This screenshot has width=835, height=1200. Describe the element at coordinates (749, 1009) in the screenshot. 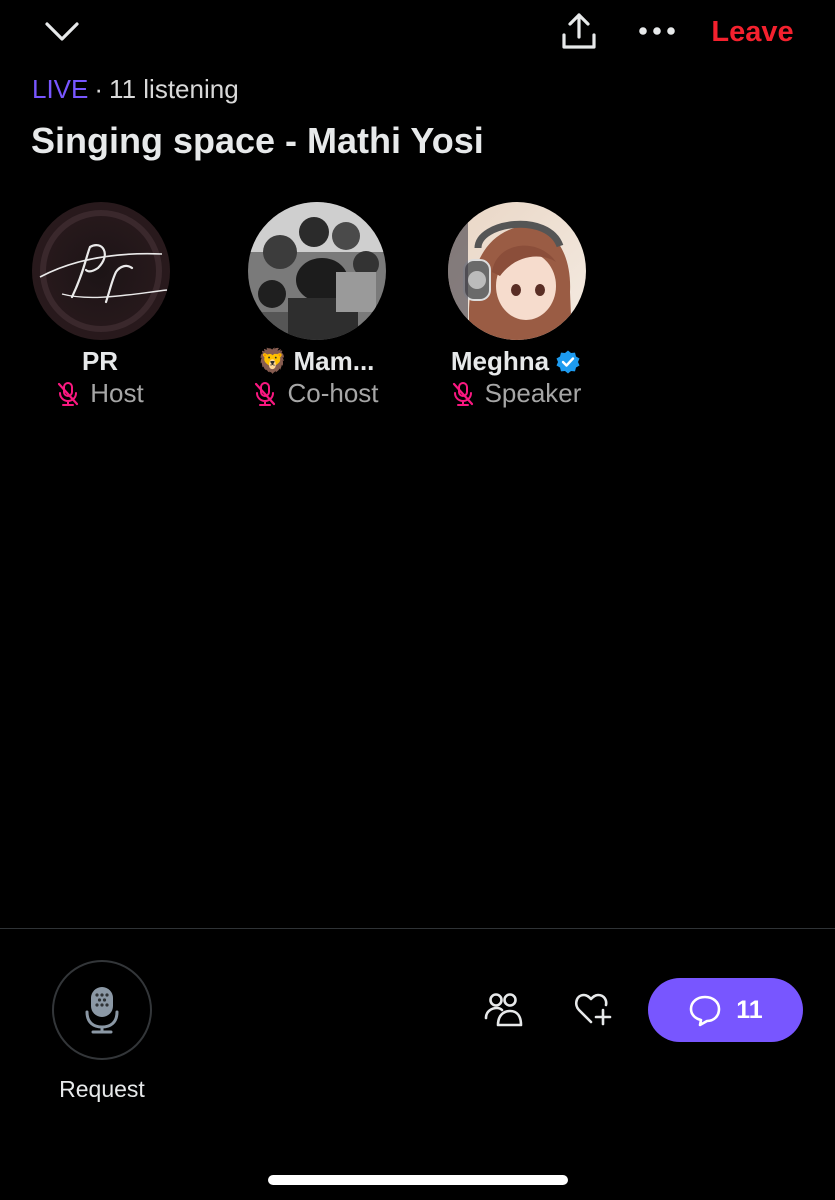

I see `comments-count: 11` at that location.